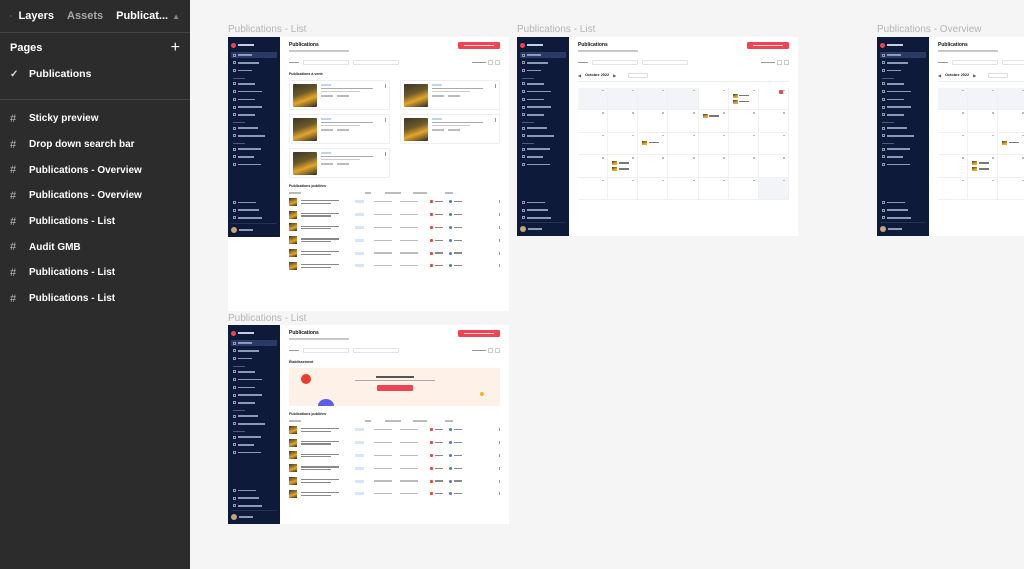 This screenshot has height=569, width=1024. What do you see at coordinates (95, 196) in the screenshot?
I see `frame-layer-item: # Publications - Overview` at bounding box center [95, 196].